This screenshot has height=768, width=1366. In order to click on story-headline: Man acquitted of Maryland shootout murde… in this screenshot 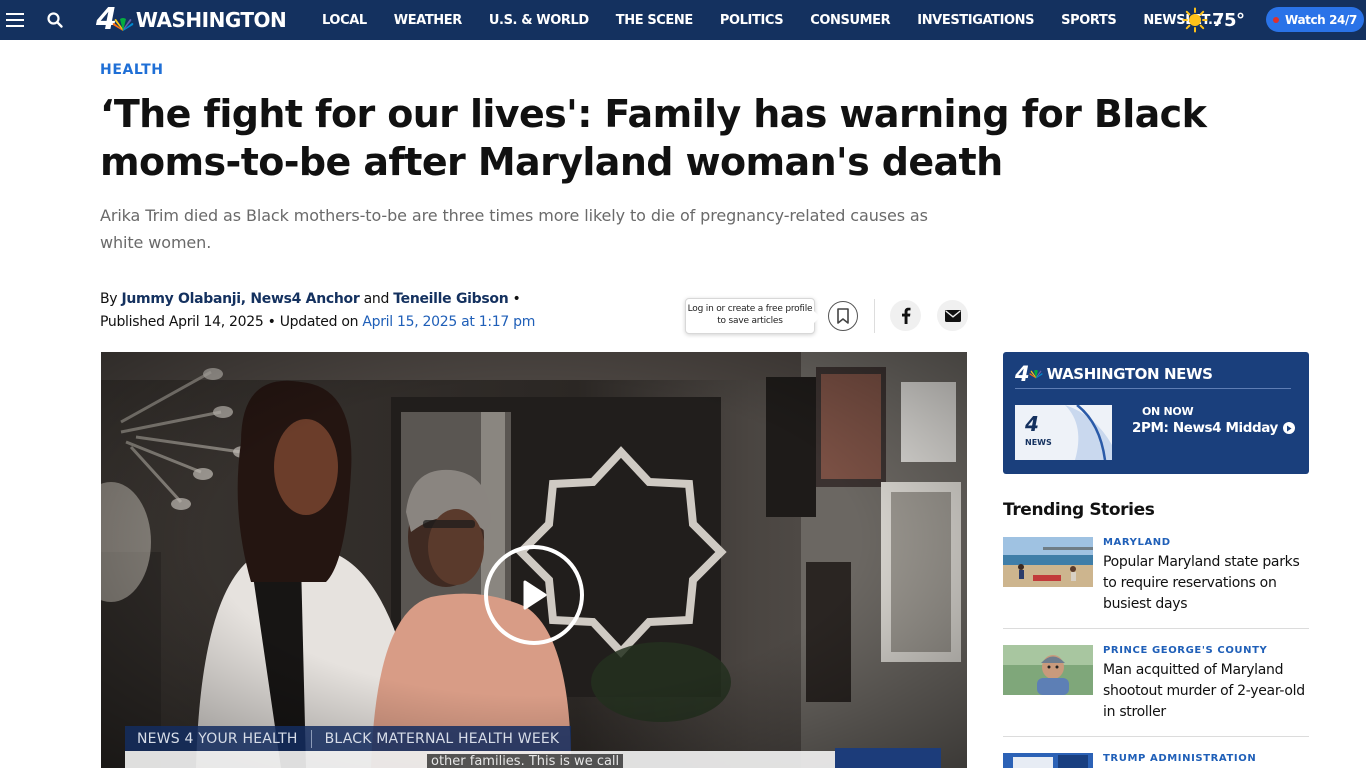, I will do `click(1206, 691)`.